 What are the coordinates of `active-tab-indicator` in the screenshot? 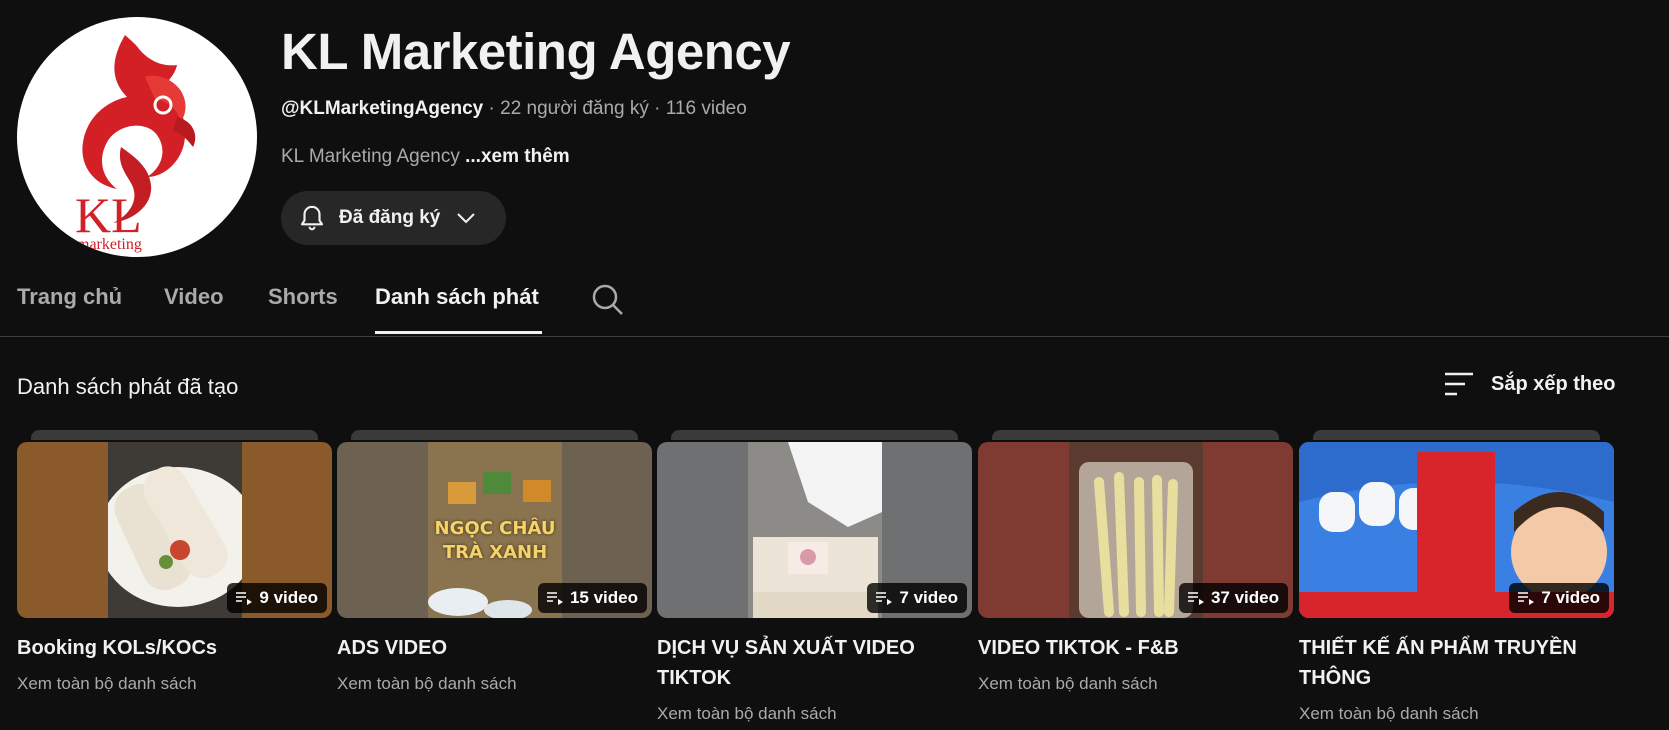 It's located at (458, 332).